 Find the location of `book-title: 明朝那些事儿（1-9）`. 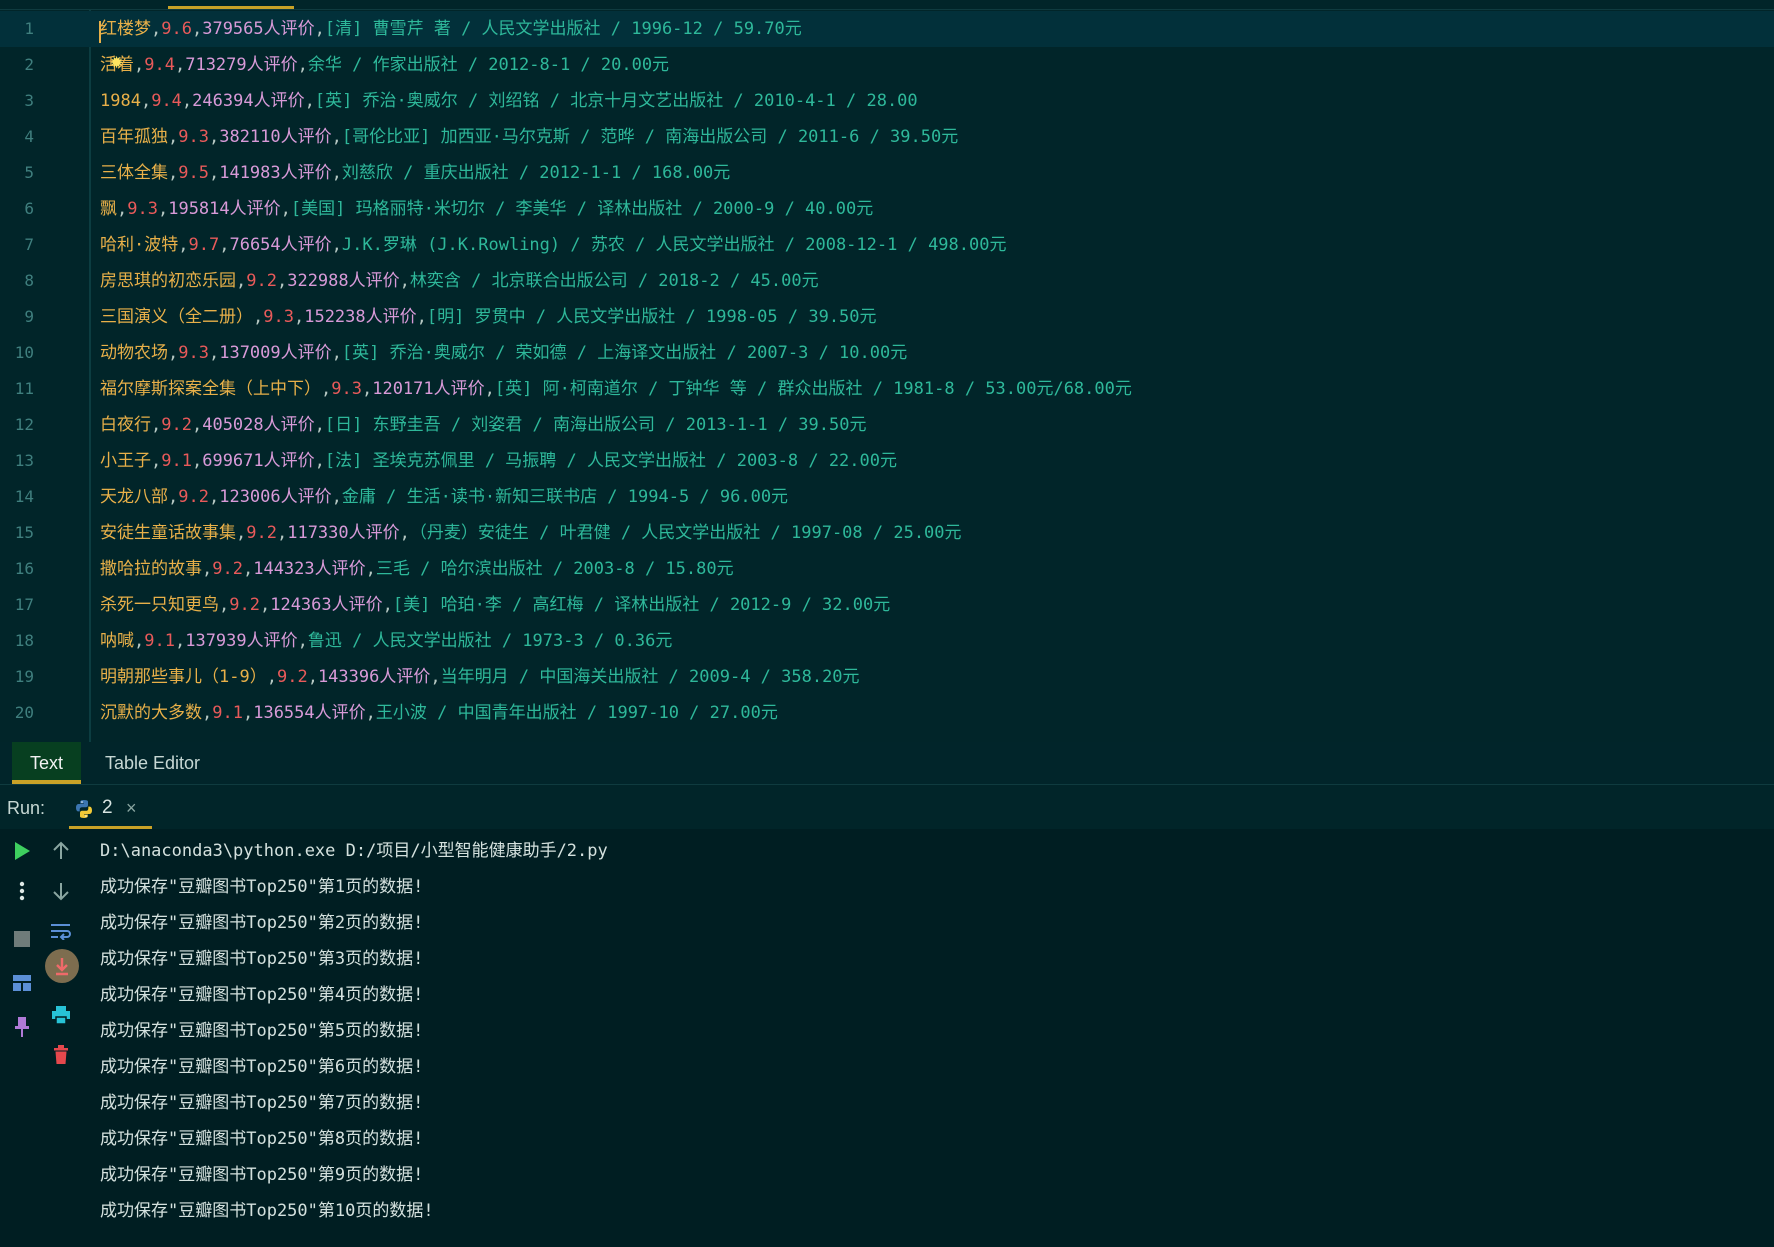

book-title: 明朝那些事儿（1-9） is located at coordinates (183, 677).